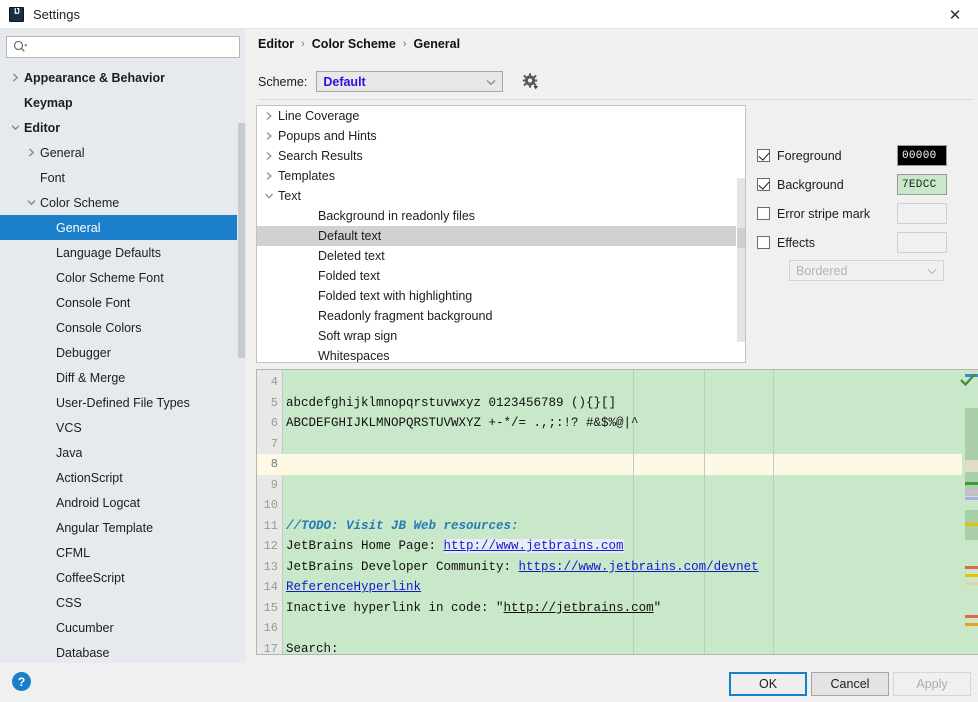 Image resolution: width=978 pixels, height=702 pixels. Describe the element at coordinates (123, 127) in the screenshot. I see `sidebar-item-editor: Editor` at that location.